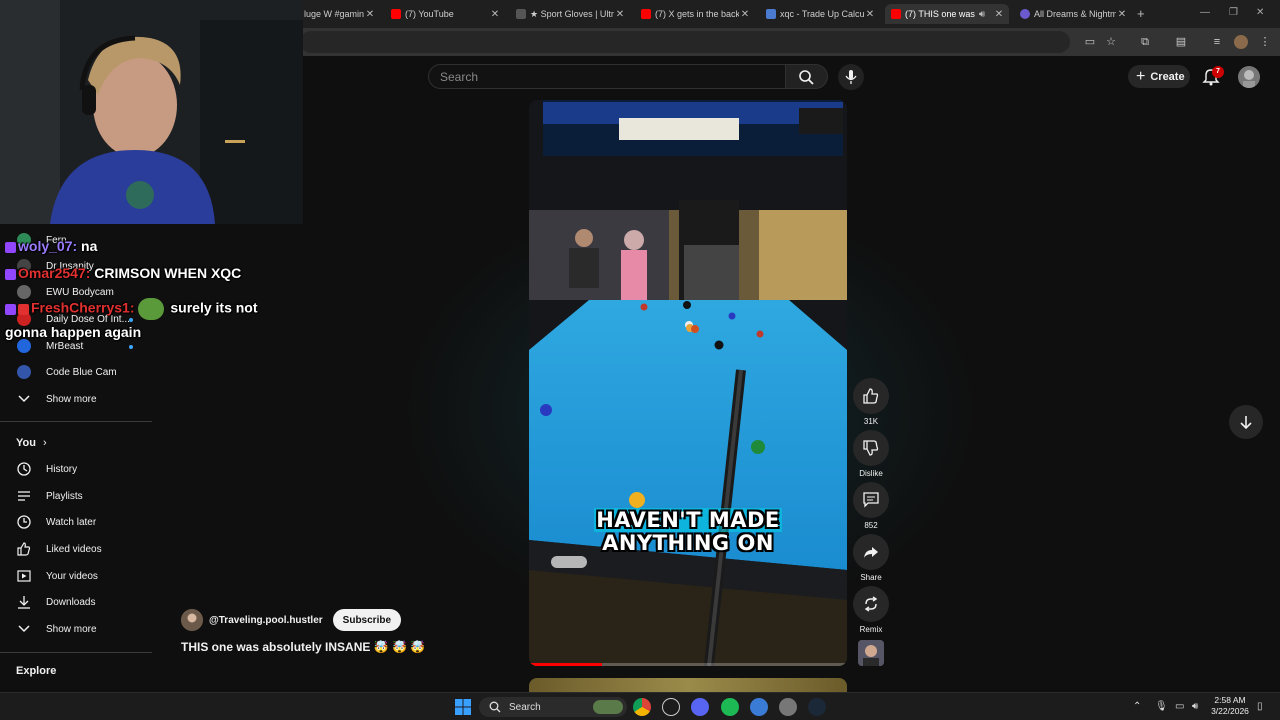 The image size is (1280, 720). I want to click on share-label: Share, so click(871, 577).